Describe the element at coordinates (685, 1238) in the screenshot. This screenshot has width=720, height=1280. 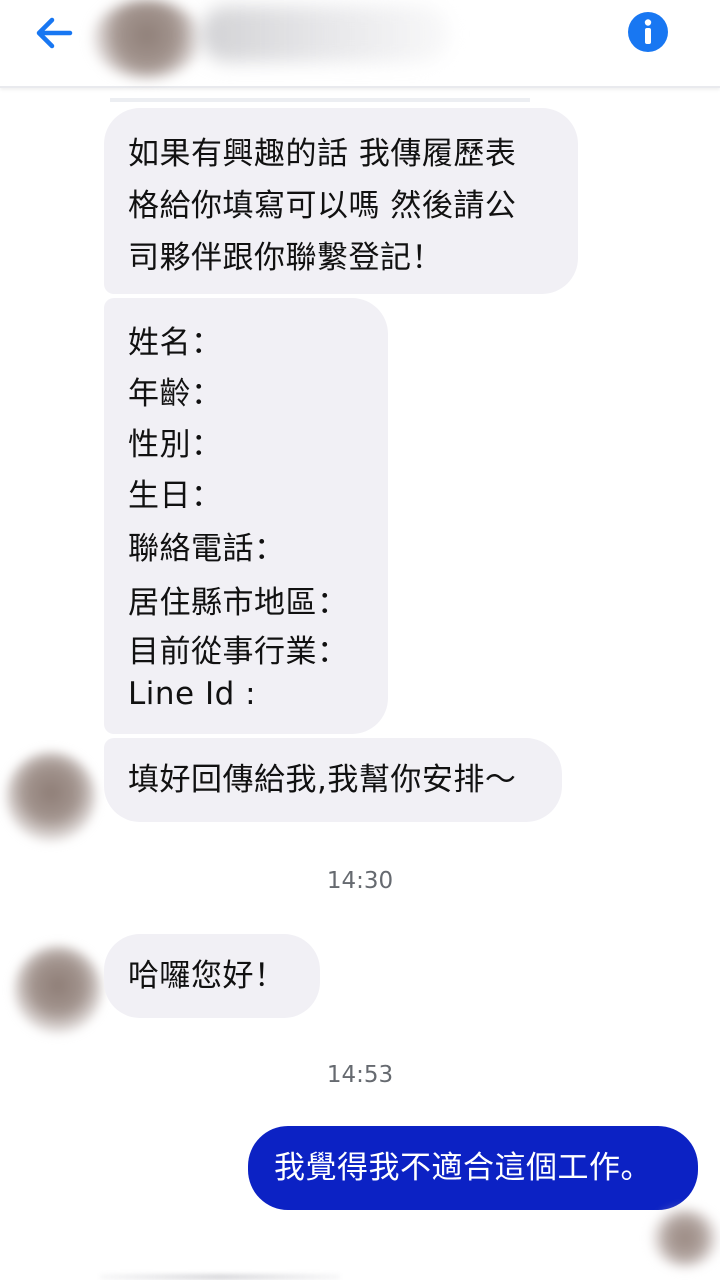
I see `seen-receipt-avatar` at that location.